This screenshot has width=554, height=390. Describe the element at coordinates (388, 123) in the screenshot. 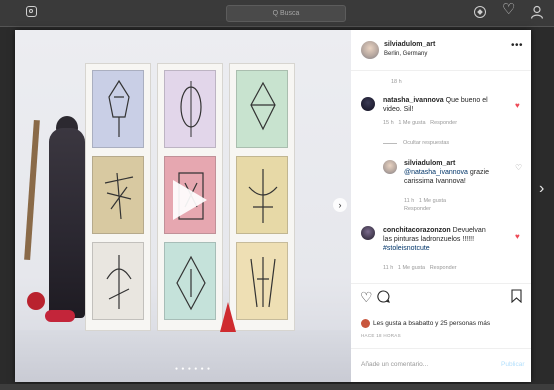

I see `comment-time: 15 h` at that location.